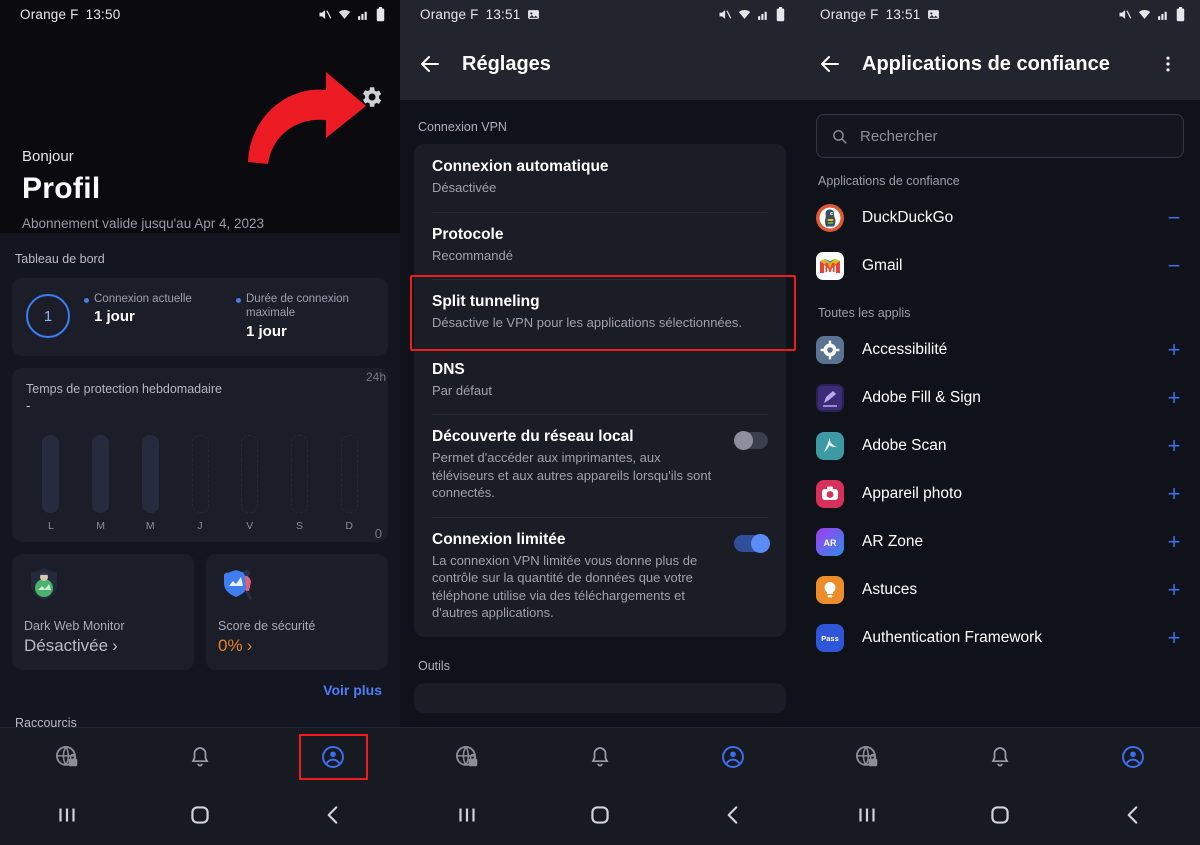  I want to click on app-list-item: DuckDuckGo −, so click(1000, 218).